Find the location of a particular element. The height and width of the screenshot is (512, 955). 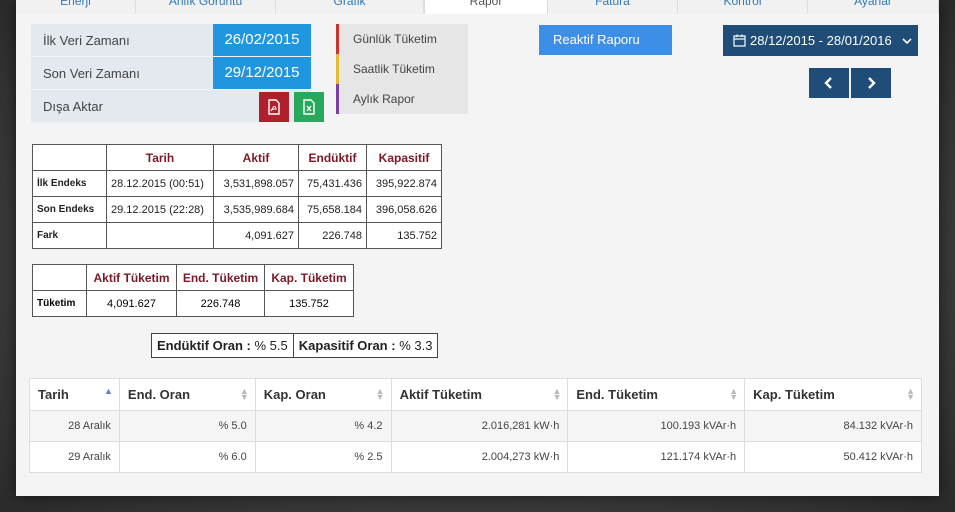

table-cell: % 6.0 is located at coordinates (187, 457).